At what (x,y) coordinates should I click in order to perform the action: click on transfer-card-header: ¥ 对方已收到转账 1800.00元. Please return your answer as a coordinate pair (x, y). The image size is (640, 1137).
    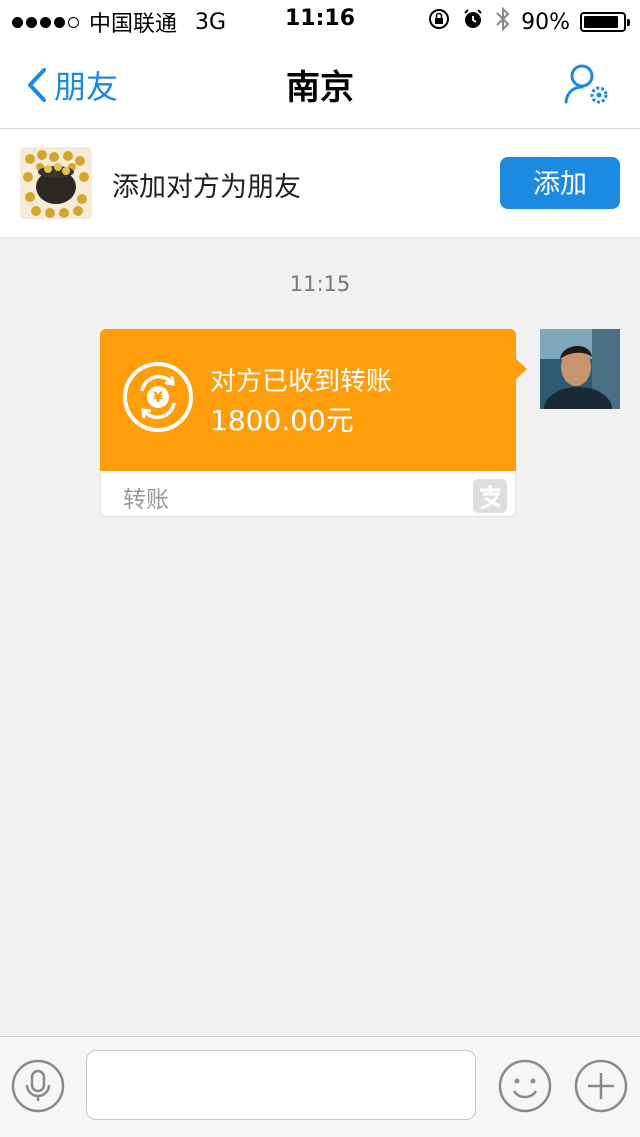
    Looking at the image, I should click on (308, 400).